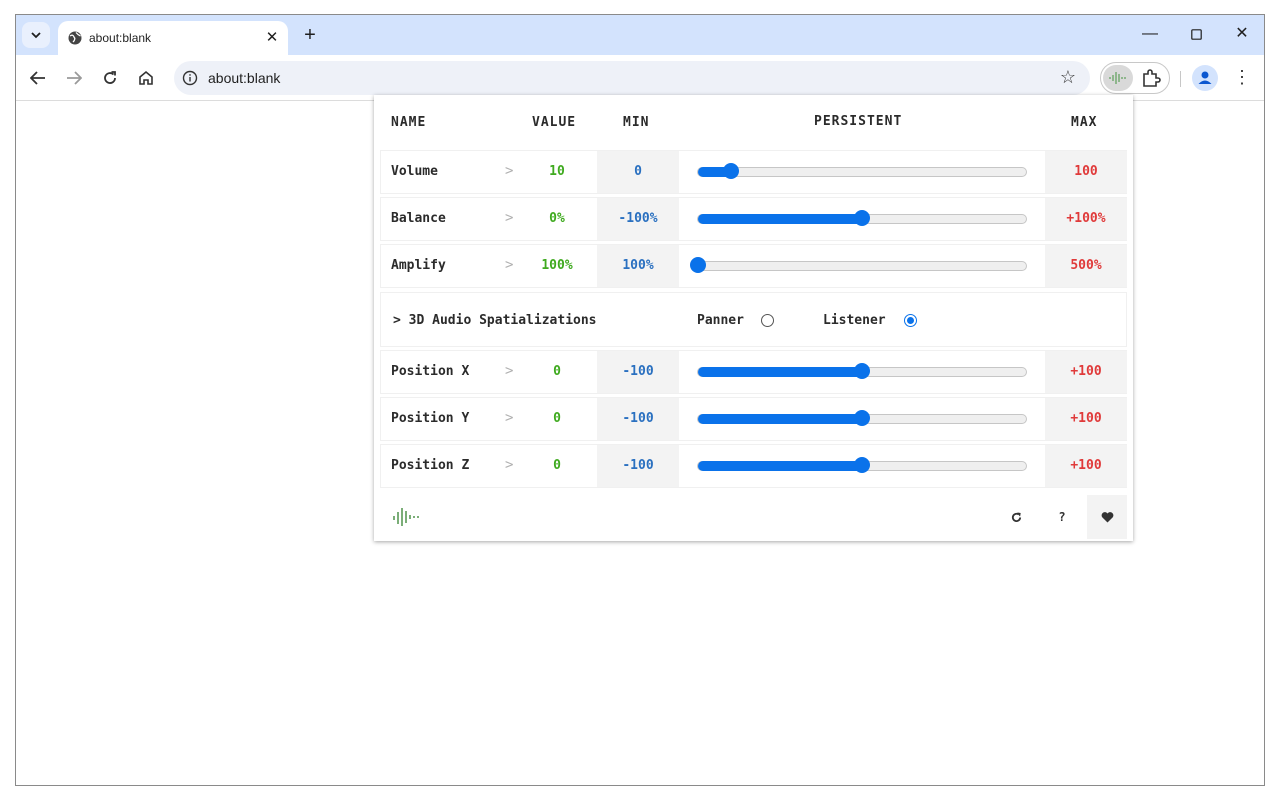  Describe the element at coordinates (244, 78) in the screenshot. I see `url-text: about:blank` at that location.